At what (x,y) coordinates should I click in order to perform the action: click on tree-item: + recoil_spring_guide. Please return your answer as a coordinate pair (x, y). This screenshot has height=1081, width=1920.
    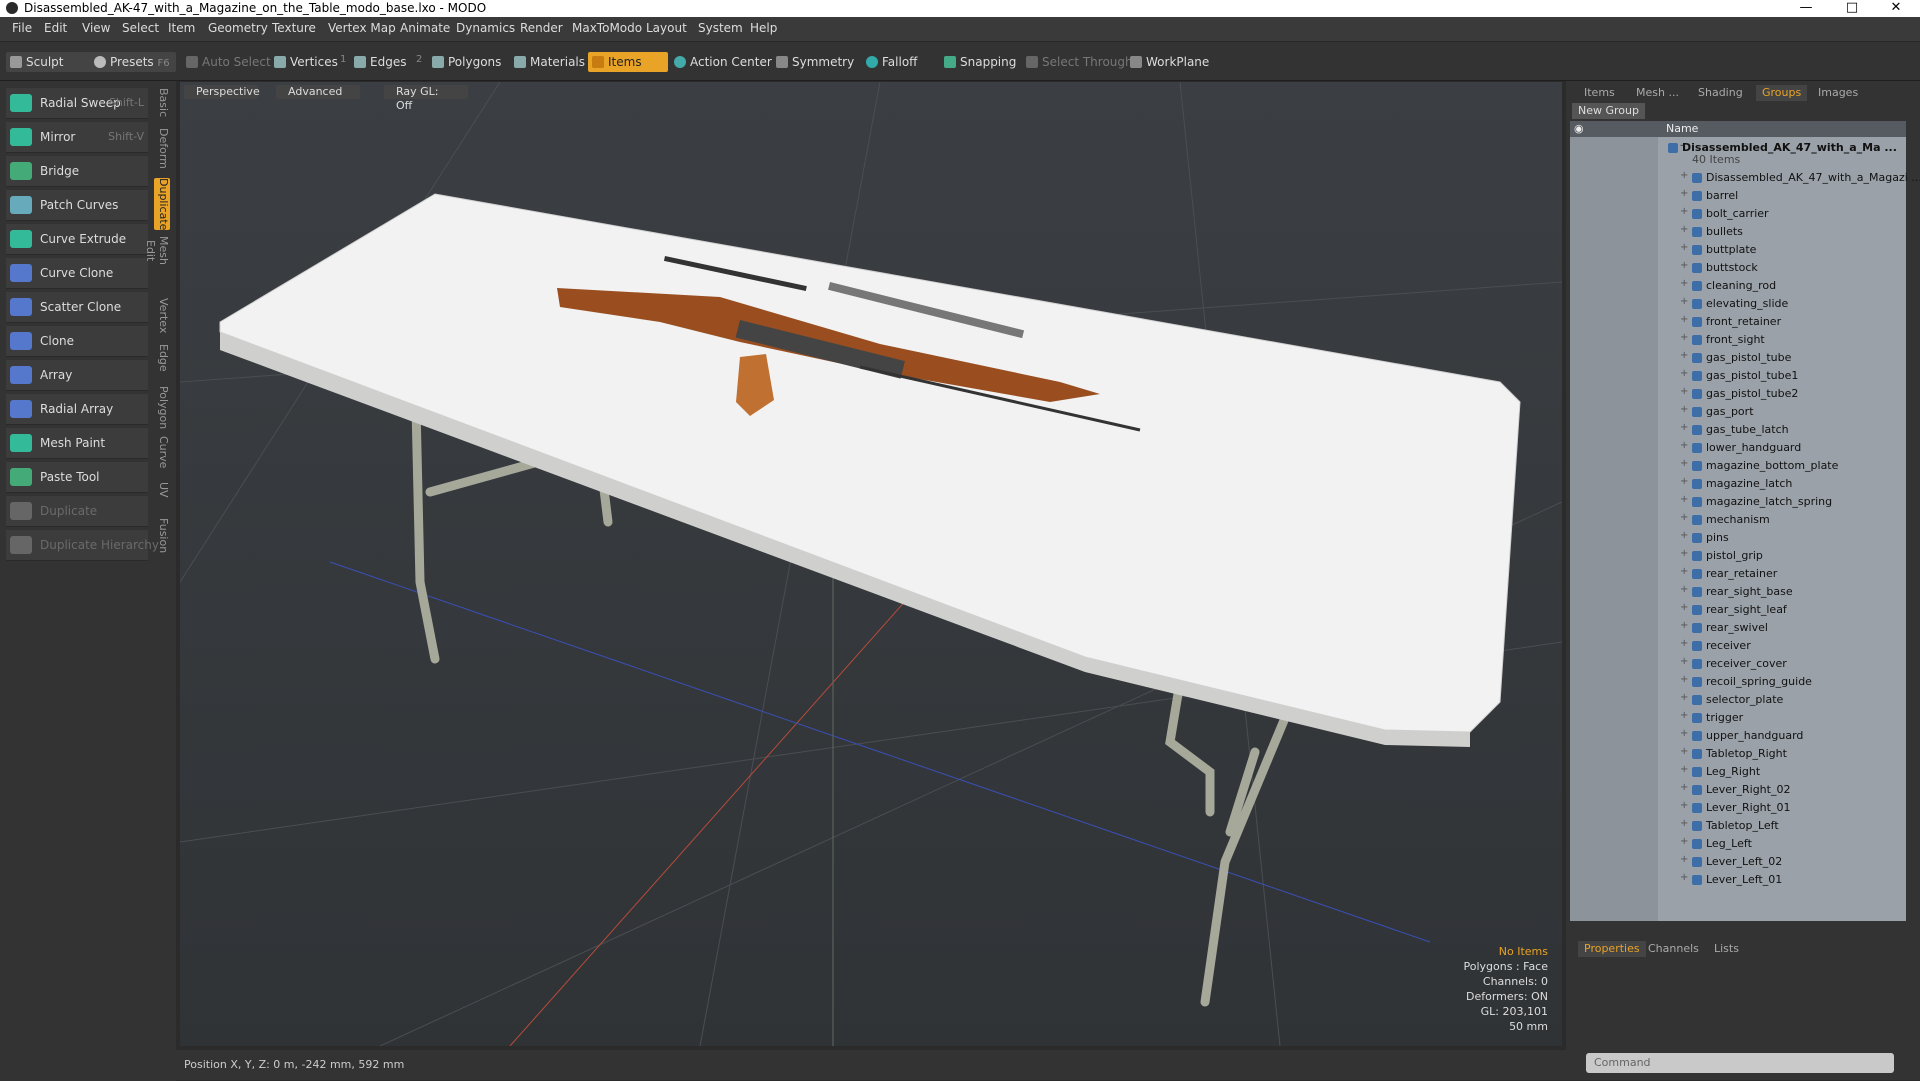
    Looking at the image, I should click on (1738, 682).